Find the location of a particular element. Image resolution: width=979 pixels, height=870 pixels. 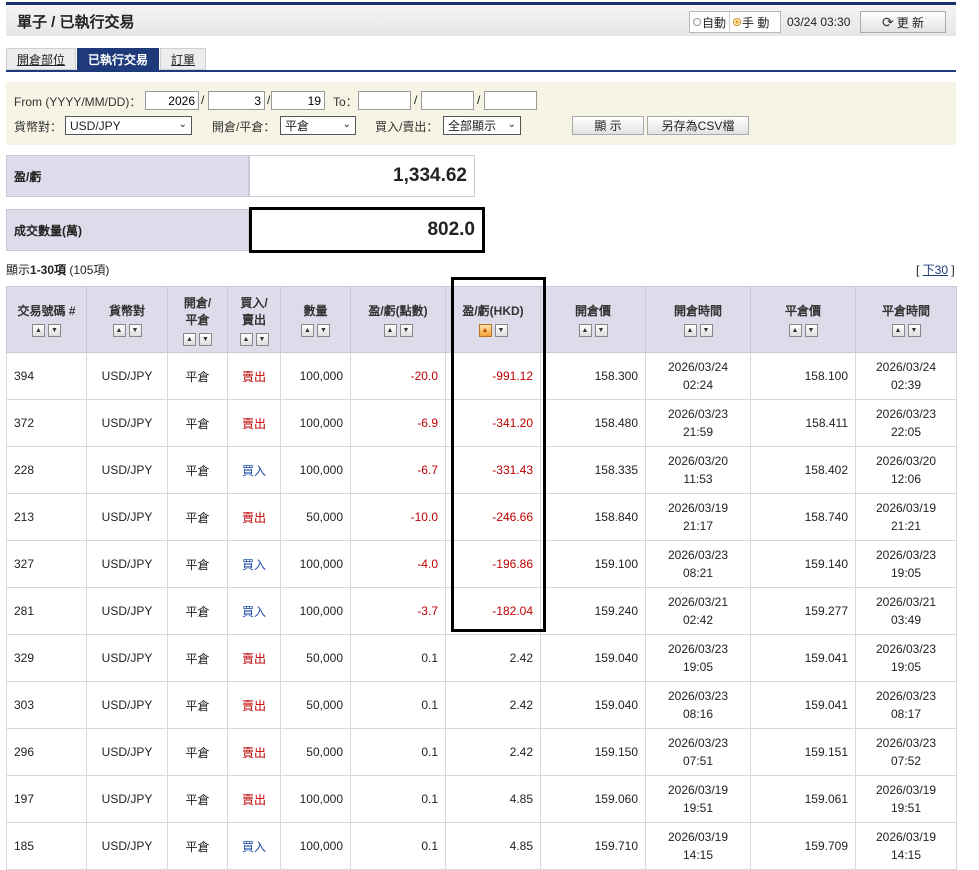

cell-open-time-stack: 2026/03/23 08:21 is located at coordinates (698, 564).